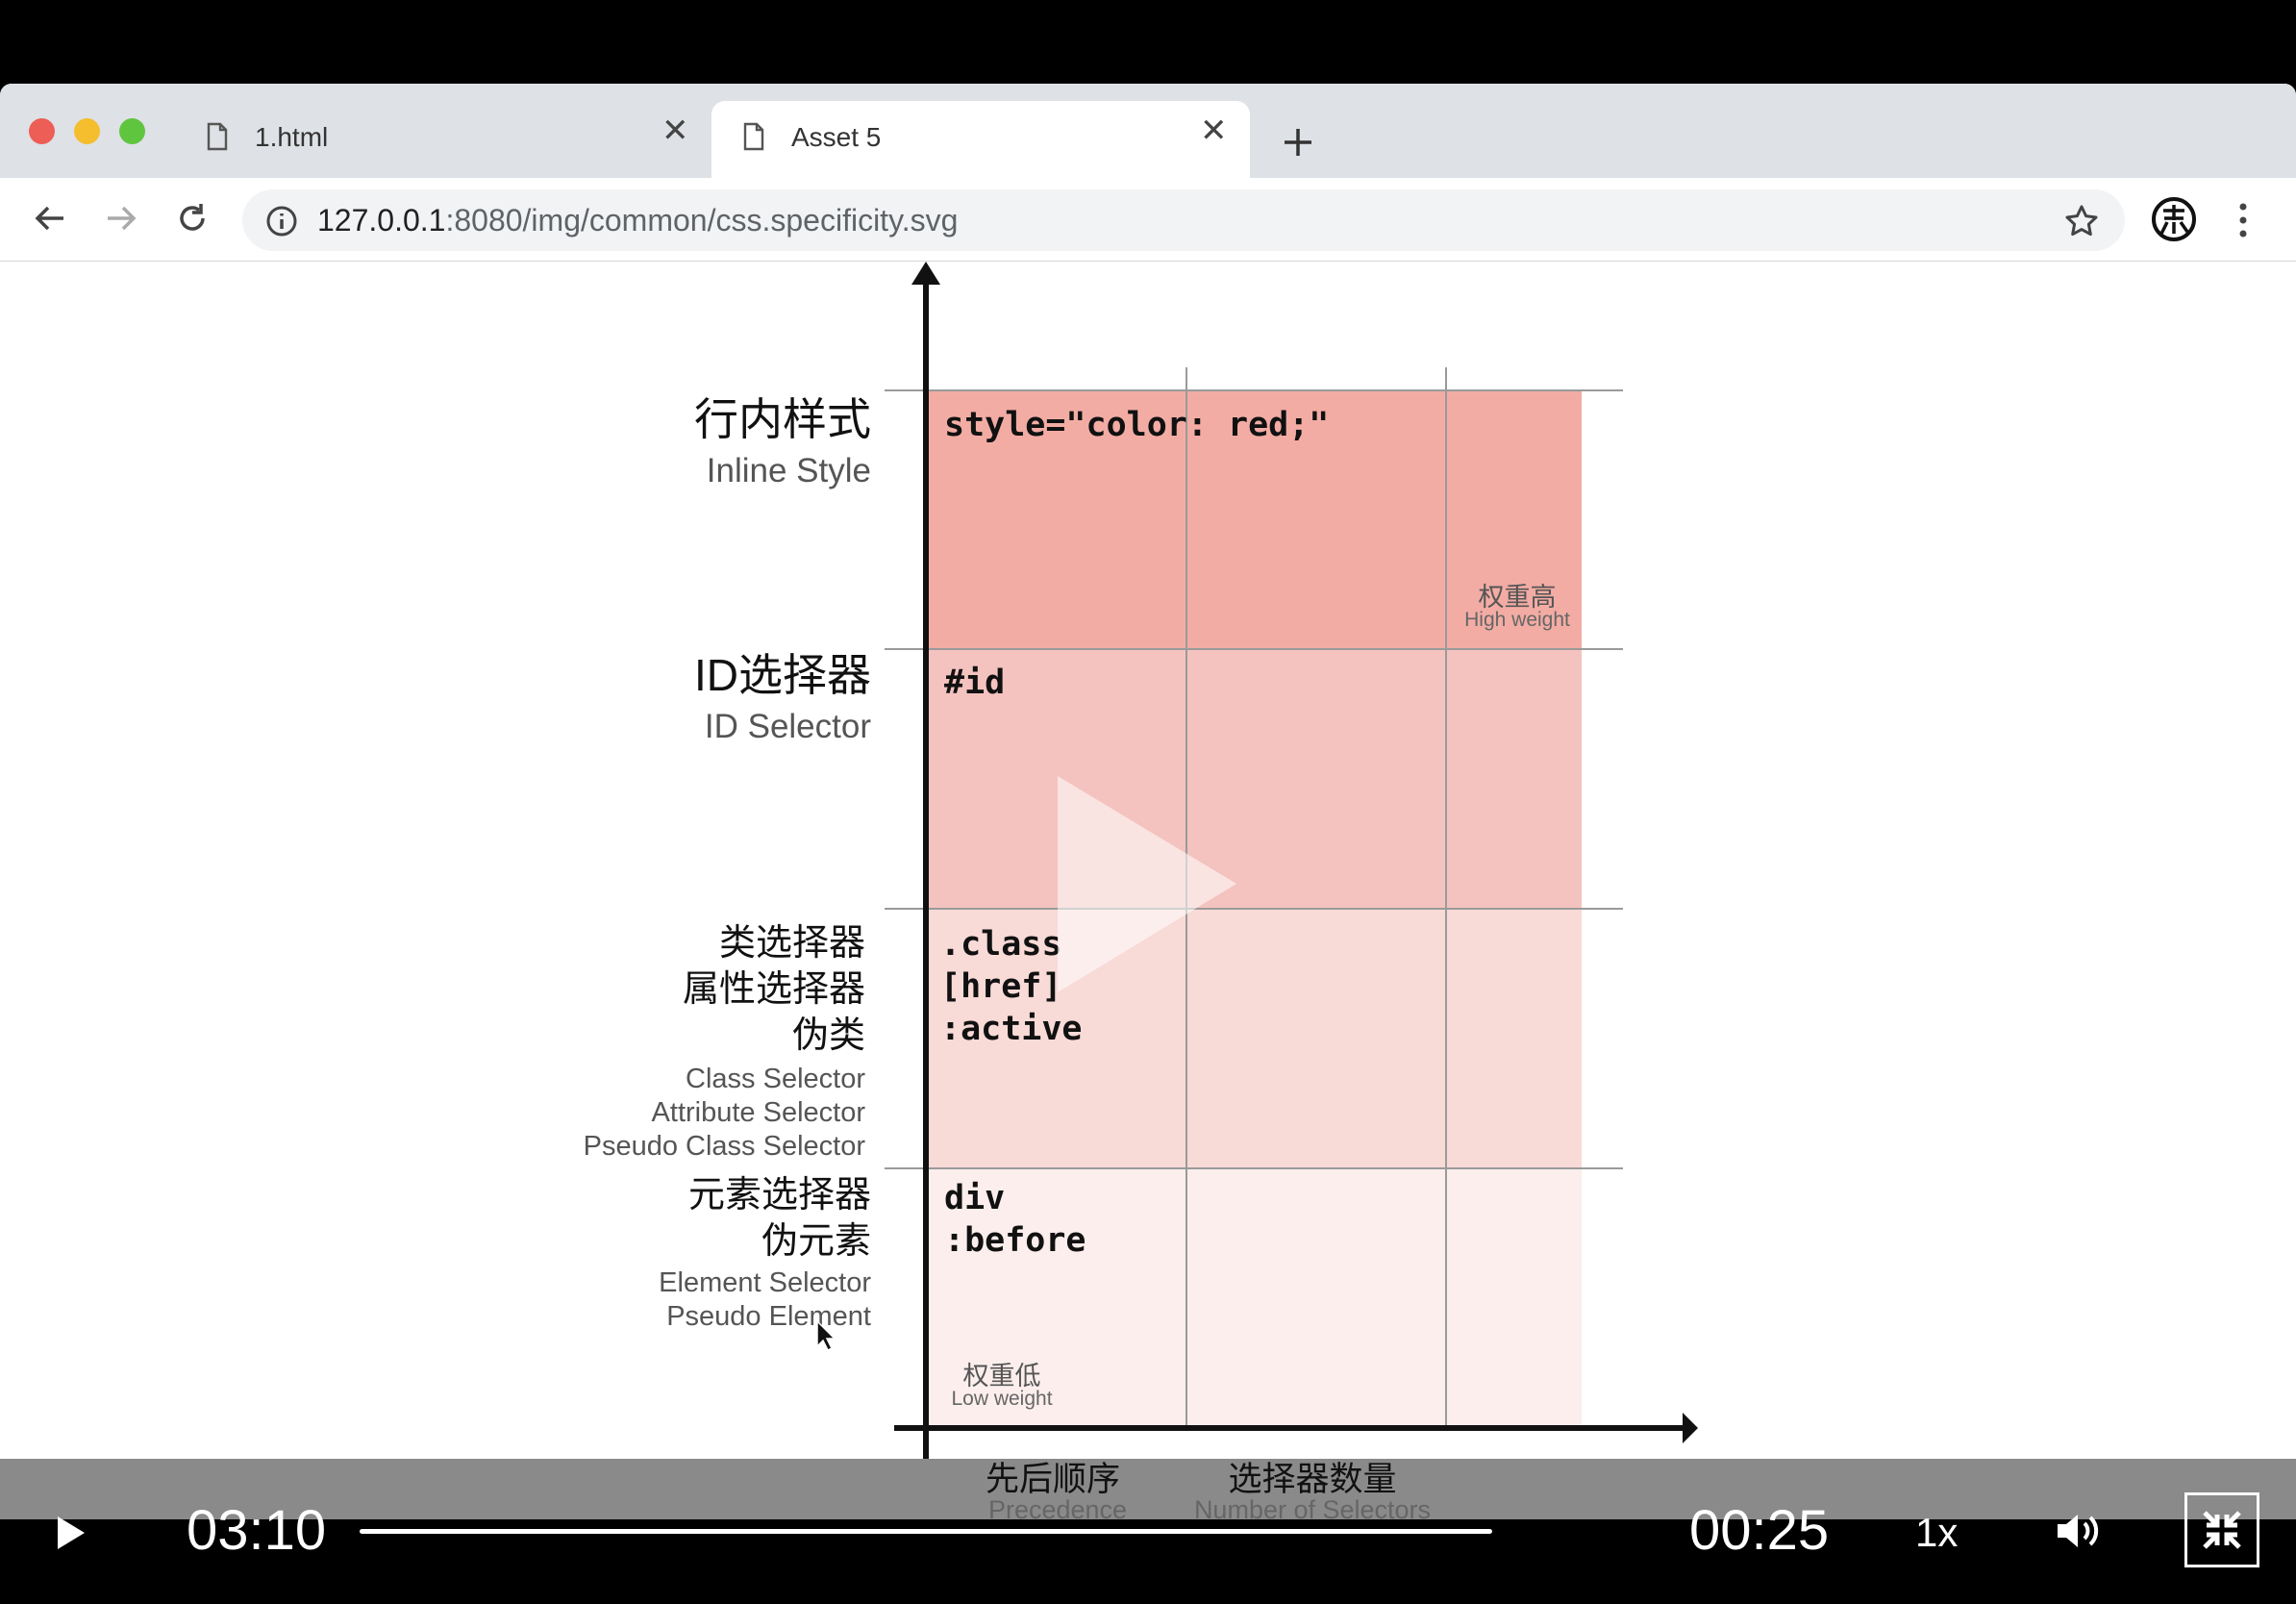 Image resolution: width=2296 pixels, height=1604 pixels. I want to click on tab-asset-5: Asset 5 ✕, so click(980, 139).